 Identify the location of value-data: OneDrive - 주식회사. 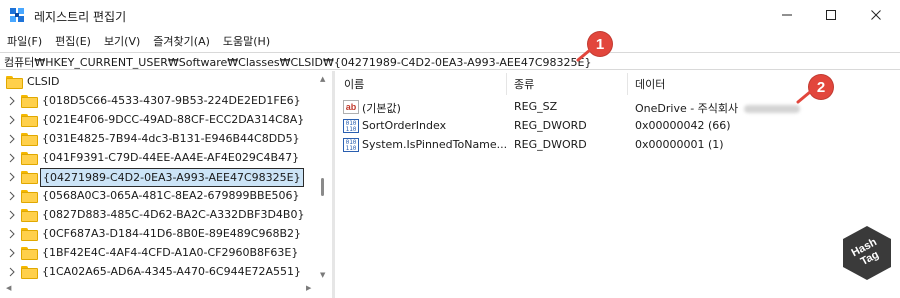
(718, 108).